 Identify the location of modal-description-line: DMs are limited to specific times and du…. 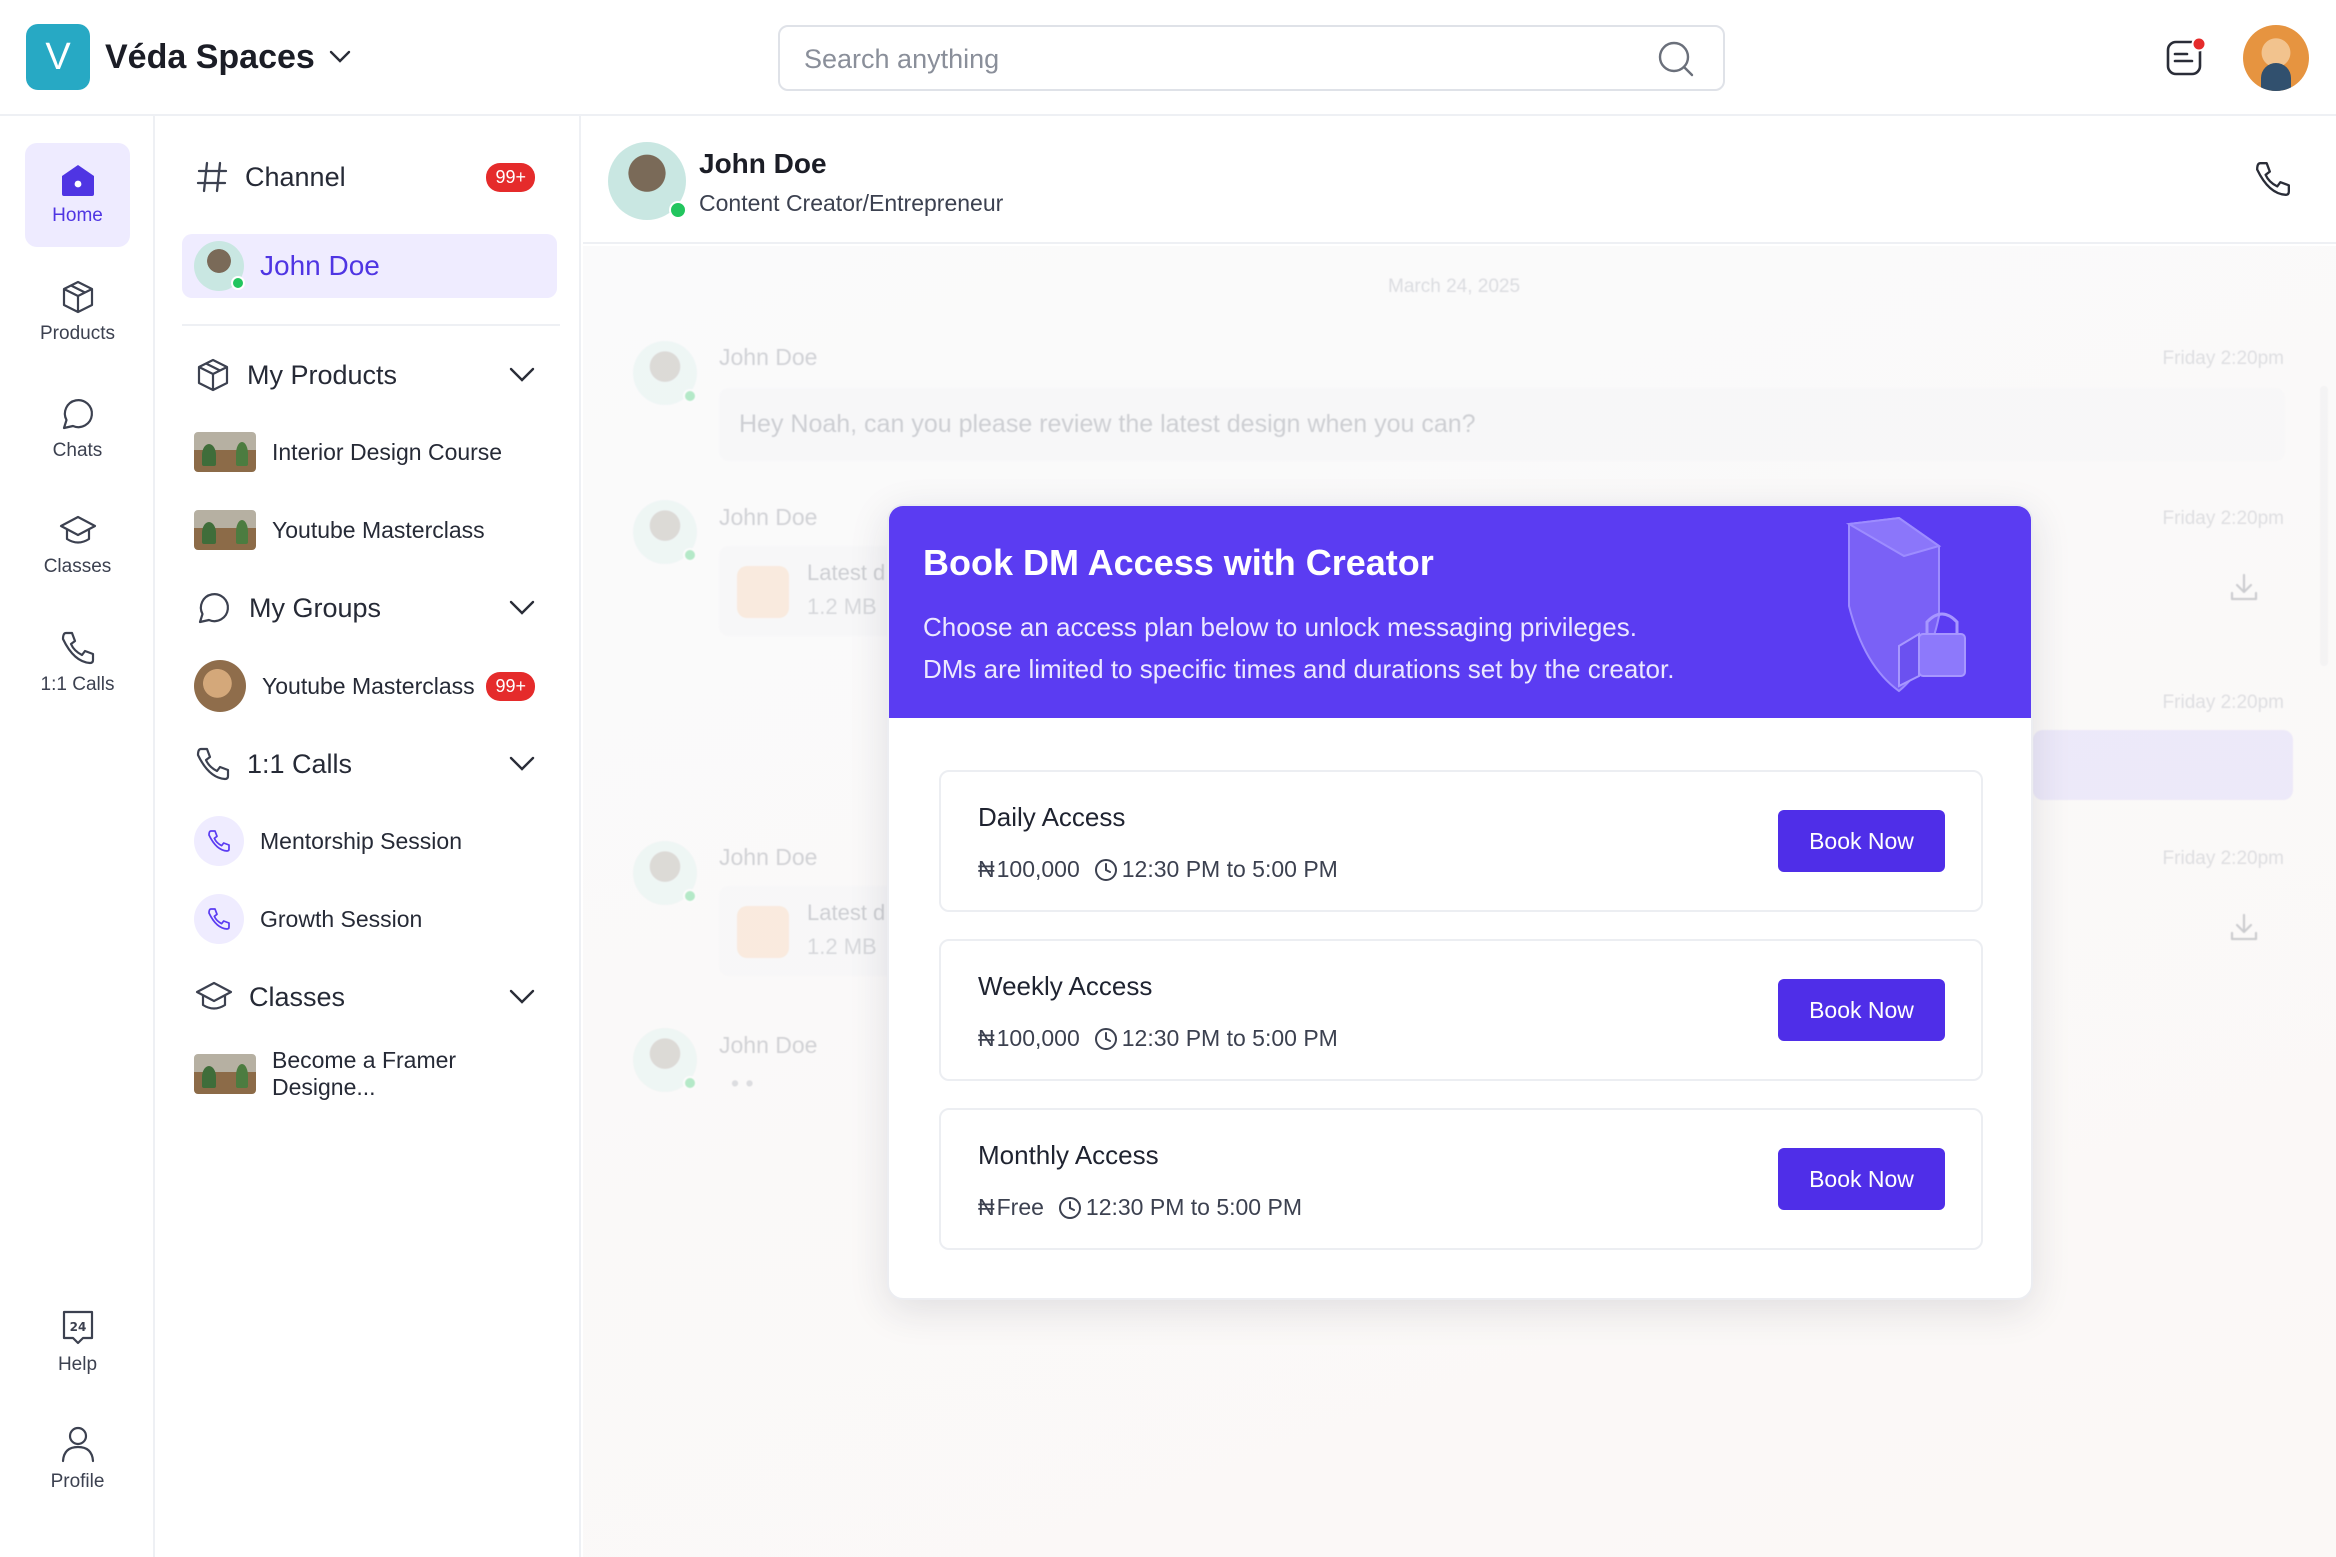
(1299, 669).